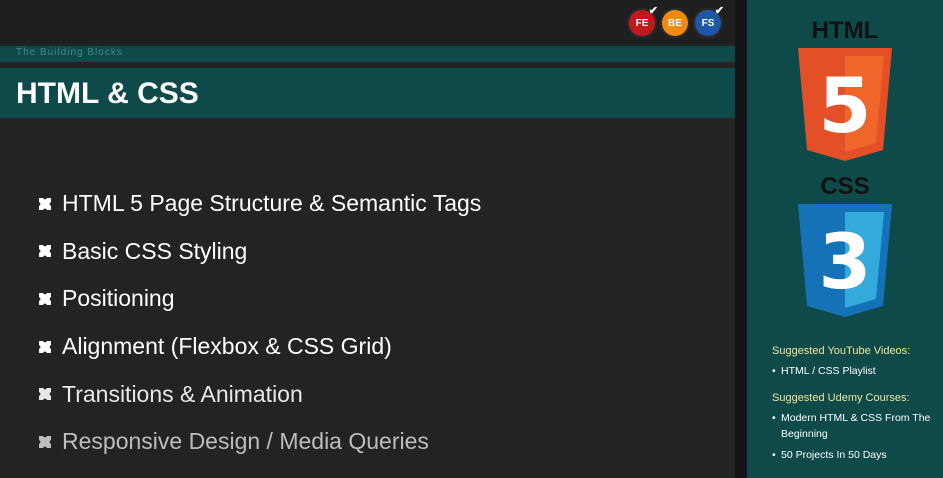 The image size is (943, 478). I want to click on fullstack-badge: FS ✔, so click(709, 20).